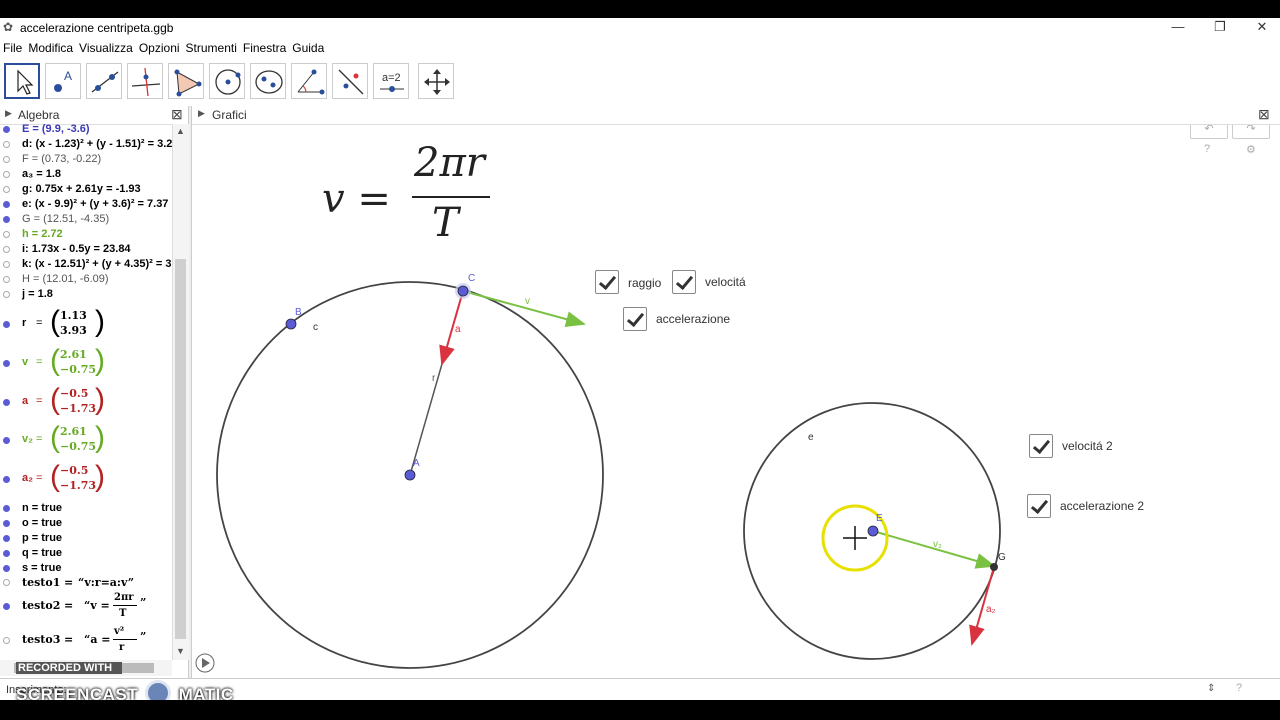 The width and height of the screenshot is (1280, 720). I want to click on label-A: A, so click(416, 463).